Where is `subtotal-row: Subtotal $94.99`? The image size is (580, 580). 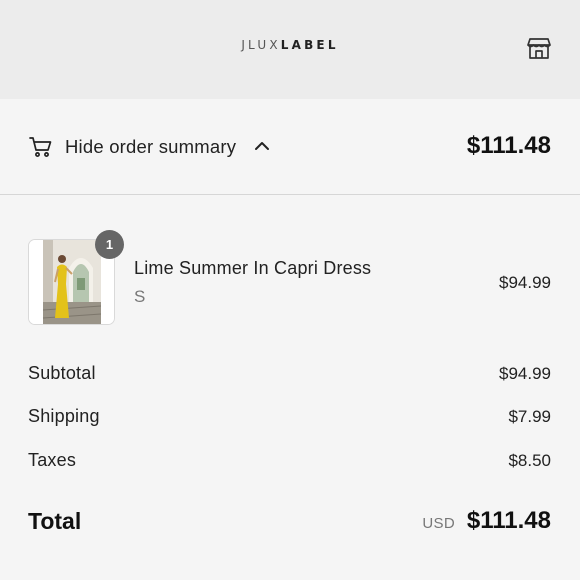 subtotal-row: Subtotal $94.99 is located at coordinates (290, 375).